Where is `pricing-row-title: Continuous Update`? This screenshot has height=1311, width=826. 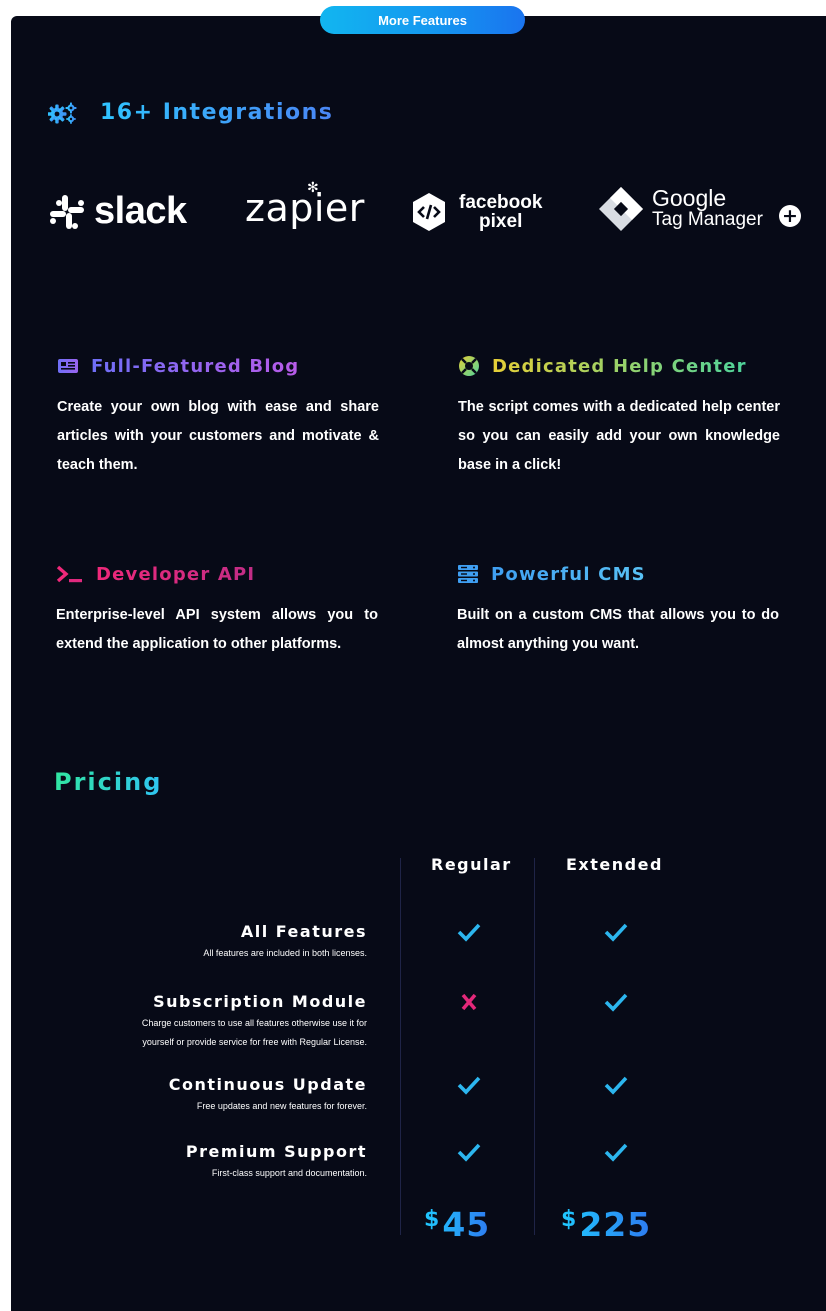
pricing-row-title: Continuous Update is located at coordinates (267, 1084).